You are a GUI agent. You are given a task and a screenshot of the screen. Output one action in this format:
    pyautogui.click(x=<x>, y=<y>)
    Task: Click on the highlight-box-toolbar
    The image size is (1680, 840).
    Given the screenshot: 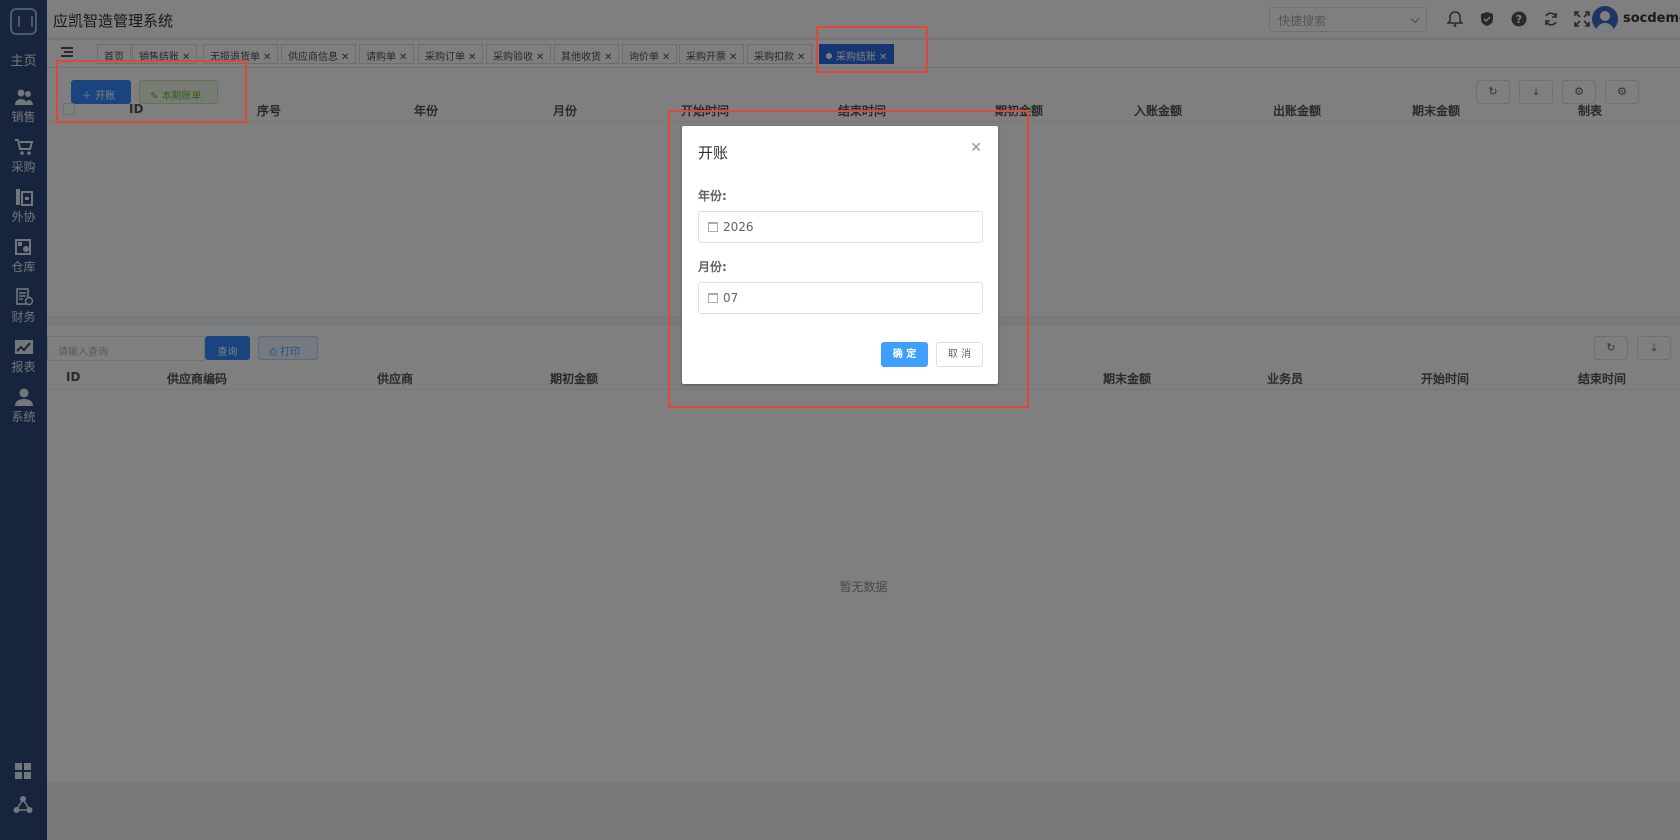 What is the action you would take?
    pyautogui.click(x=151, y=91)
    